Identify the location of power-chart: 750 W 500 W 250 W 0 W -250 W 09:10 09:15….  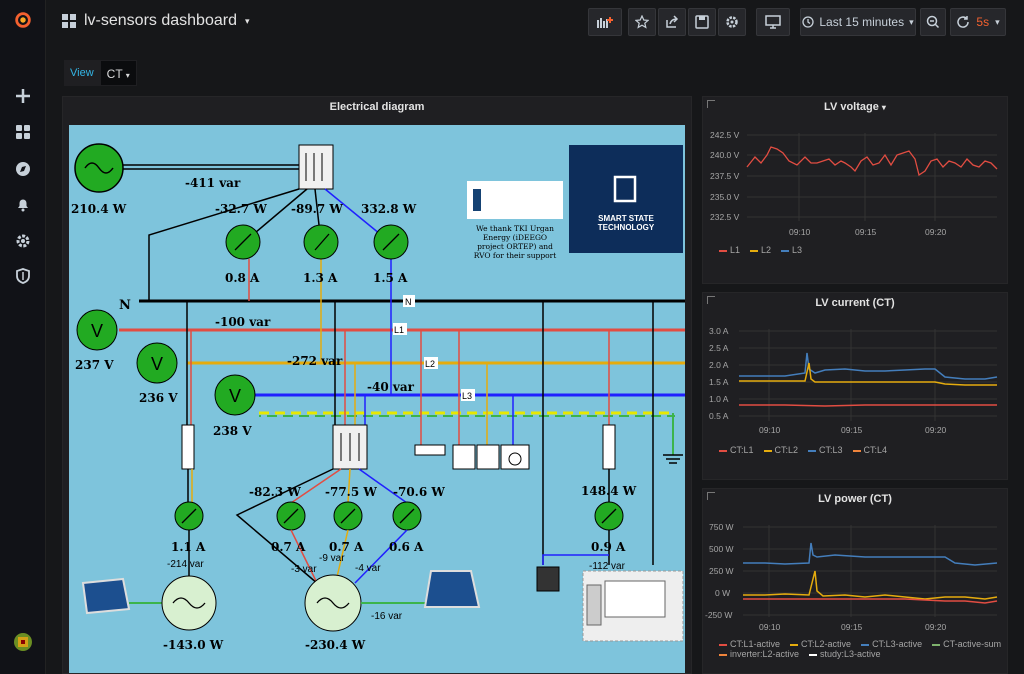
(851, 577).